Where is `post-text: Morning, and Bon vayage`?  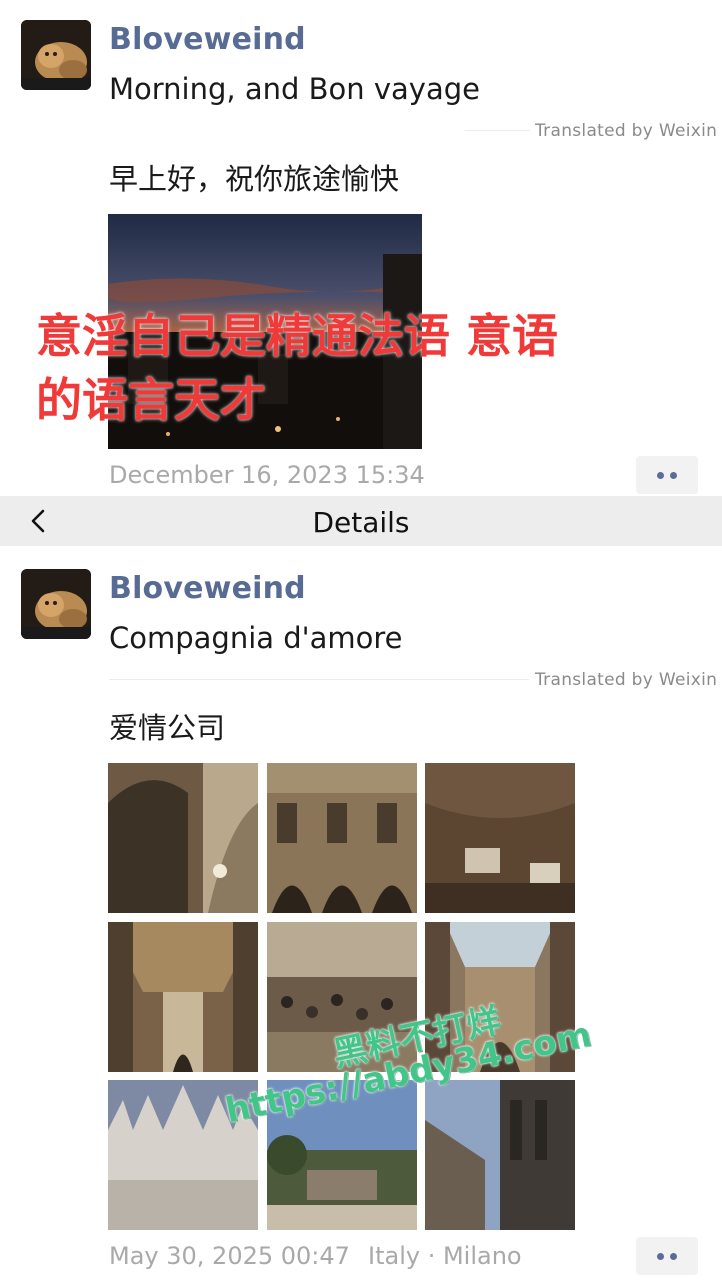 post-text: Morning, and Bon vayage is located at coordinates (294, 89).